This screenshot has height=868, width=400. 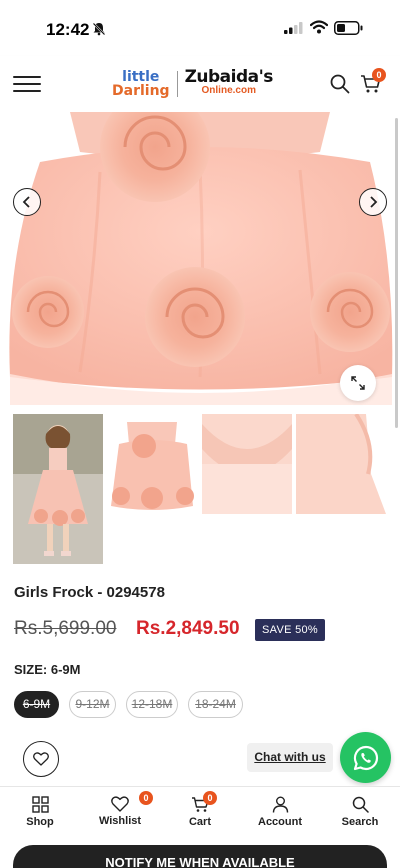 What do you see at coordinates (99, 29) in the screenshot?
I see `bell-muted-icon` at bounding box center [99, 29].